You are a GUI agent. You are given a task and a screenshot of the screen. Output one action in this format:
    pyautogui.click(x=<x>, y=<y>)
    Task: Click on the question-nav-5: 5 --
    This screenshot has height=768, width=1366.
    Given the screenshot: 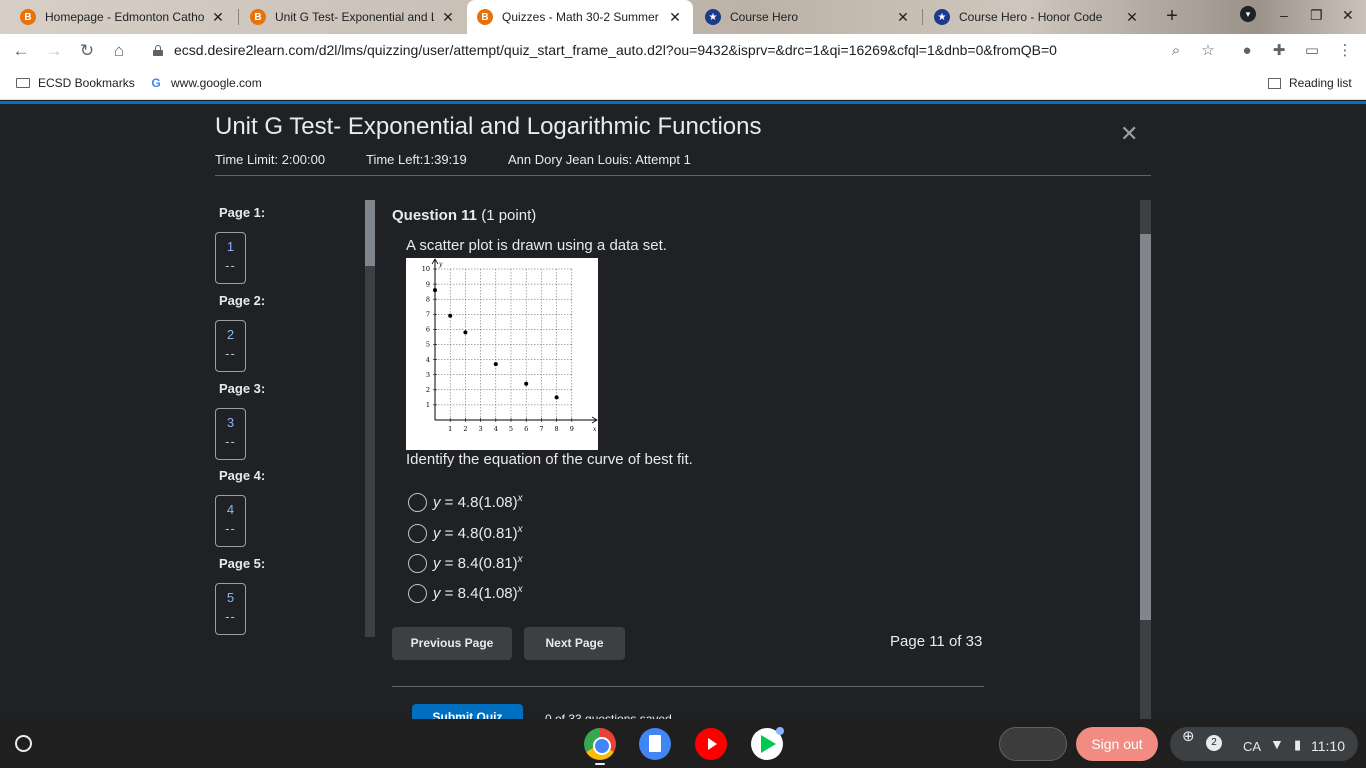 What is the action you would take?
    pyautogui.click(x=230, y=609)
    